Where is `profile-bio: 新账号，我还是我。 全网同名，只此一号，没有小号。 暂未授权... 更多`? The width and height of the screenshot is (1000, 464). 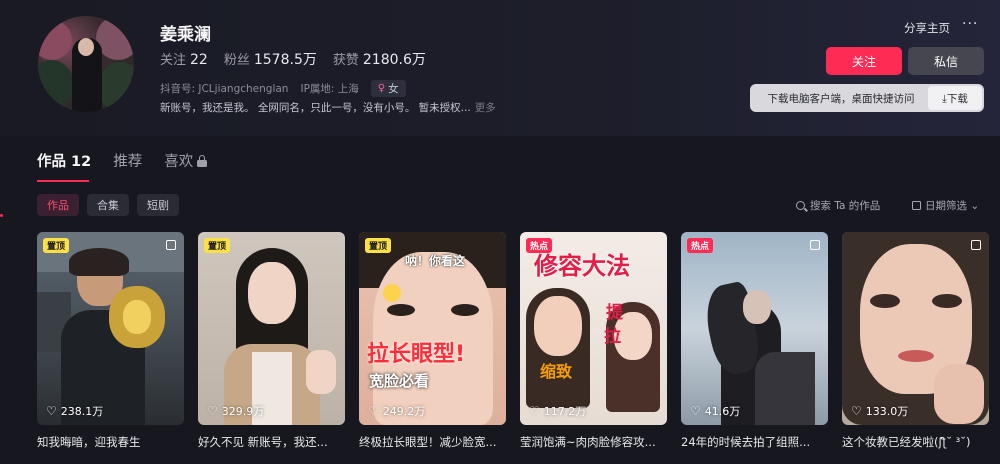 profile-bio: 新账号，我还是我。 全网同名，只此一号，没有小号。 暂未授权... 更多 is located at coordinates (328, 108).